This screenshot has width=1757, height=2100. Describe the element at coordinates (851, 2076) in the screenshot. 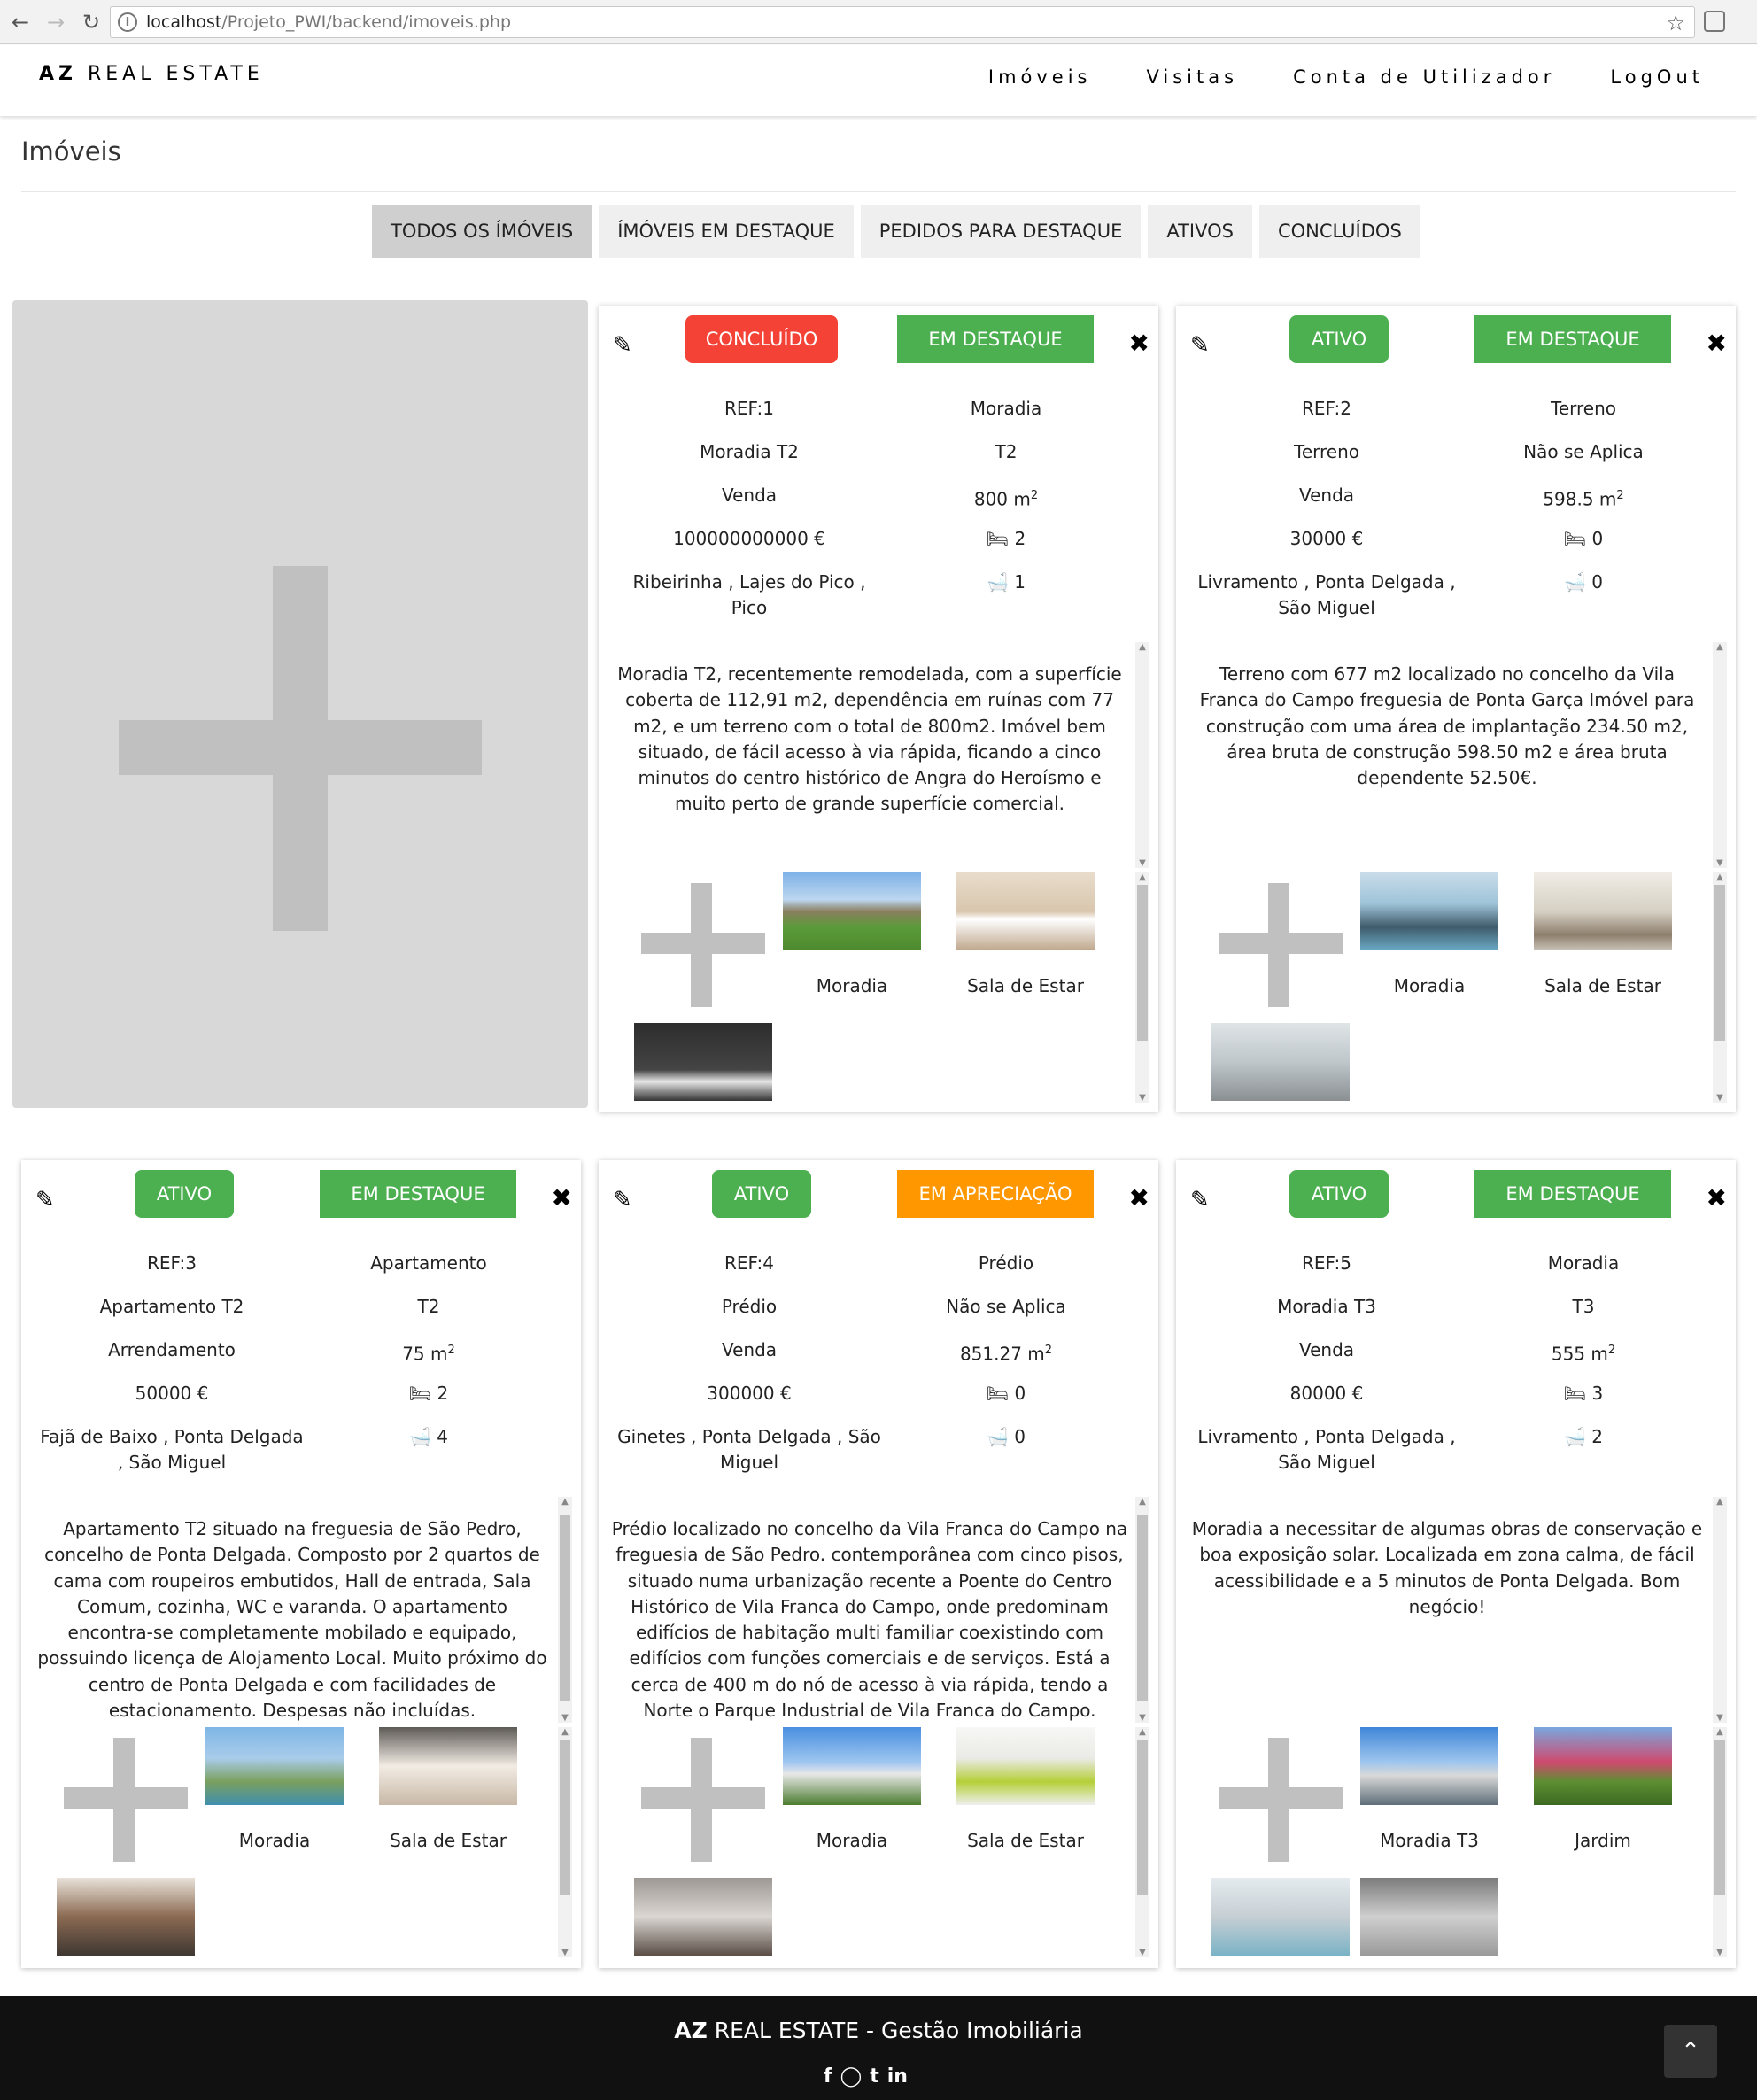

I see `instagram-icon: ◯` at that location.